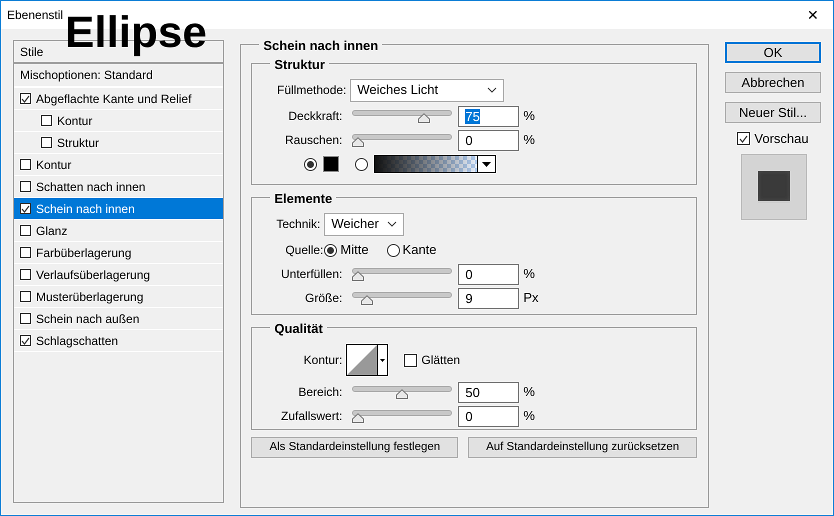 This screenshot has width=834, height=516. I want to click on dropdown: Weicher, so click(364, 224).